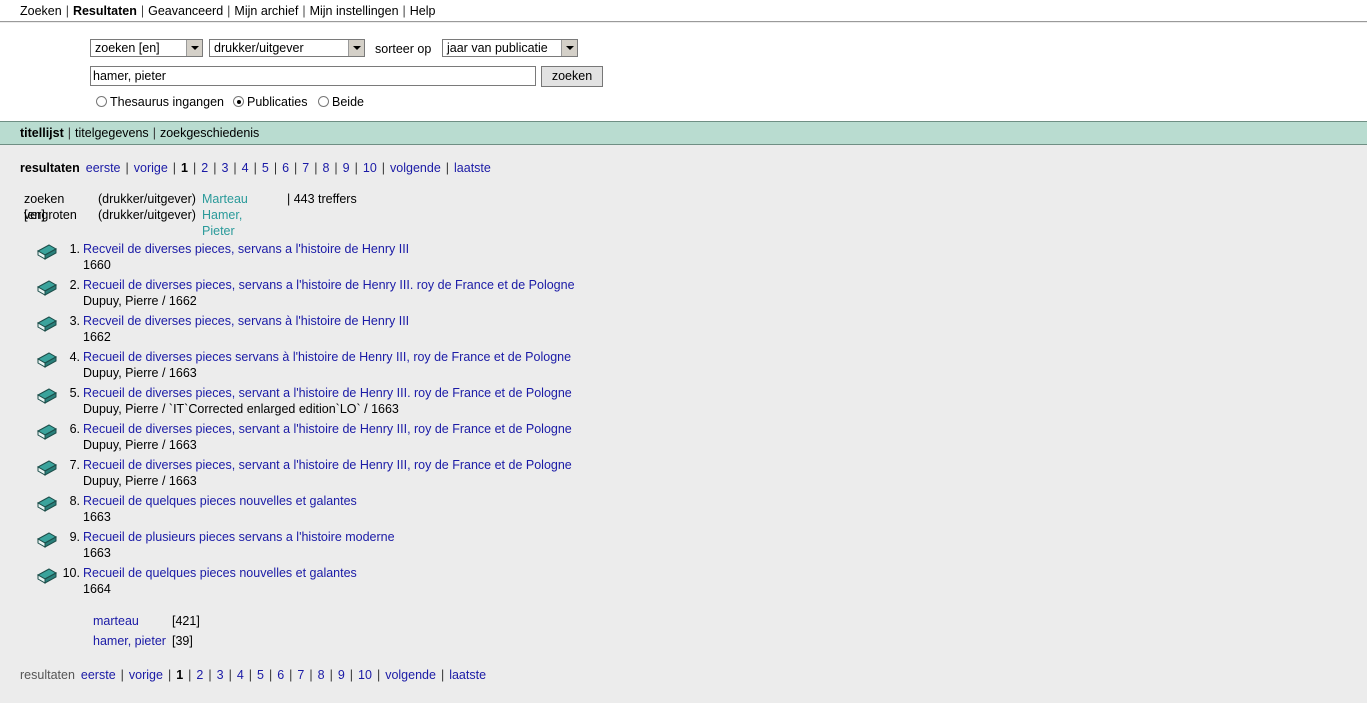 This screenshot has width=1367, height=703. I want to click on facet-link: marteau, so click(116, 621).